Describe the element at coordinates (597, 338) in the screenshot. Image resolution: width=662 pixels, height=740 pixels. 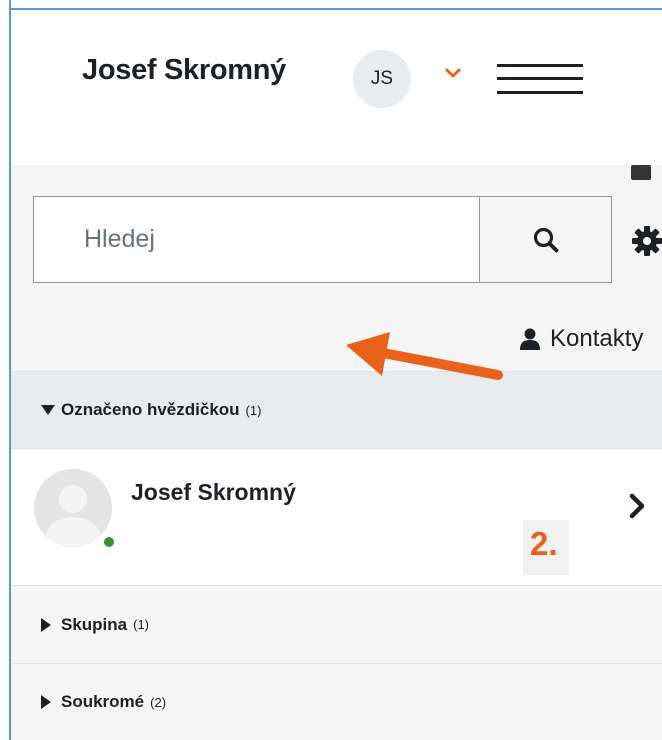
I see `contacts-link-label: Kontakty` at that location.